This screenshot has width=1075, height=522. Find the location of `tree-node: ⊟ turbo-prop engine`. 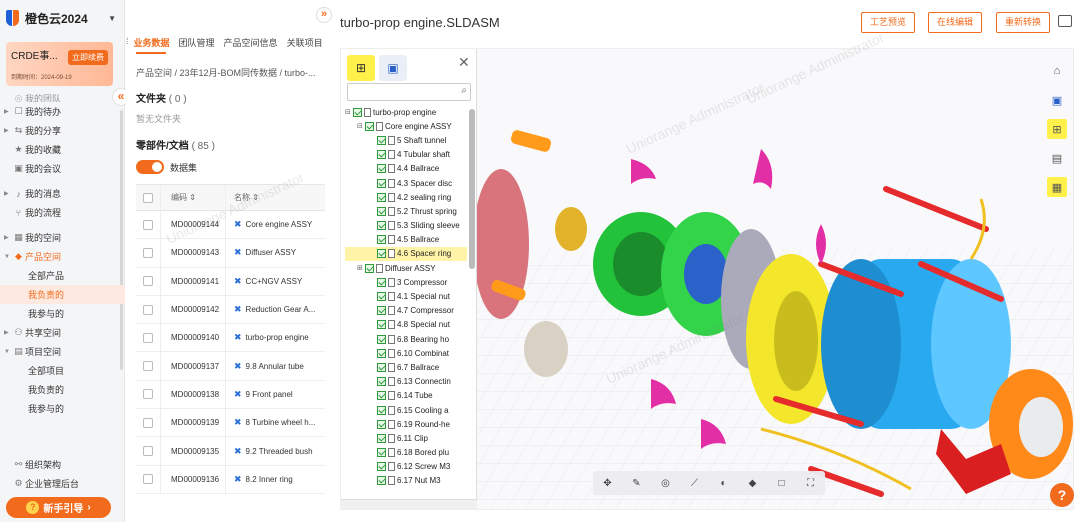

tree-node: ⊟ turbo-prop engine is located at coordinates (406, 112).